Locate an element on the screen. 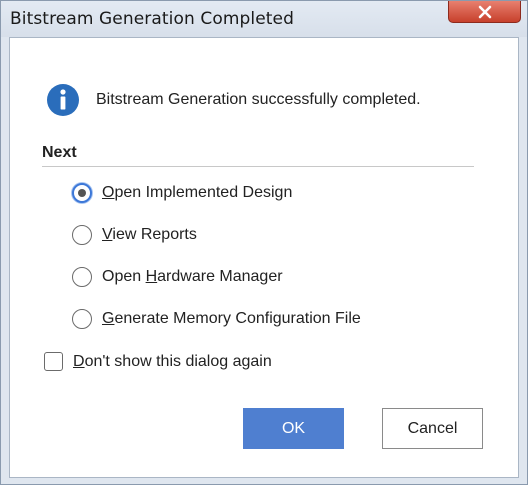  ok-button: OK is located at coordinates (293, 428).